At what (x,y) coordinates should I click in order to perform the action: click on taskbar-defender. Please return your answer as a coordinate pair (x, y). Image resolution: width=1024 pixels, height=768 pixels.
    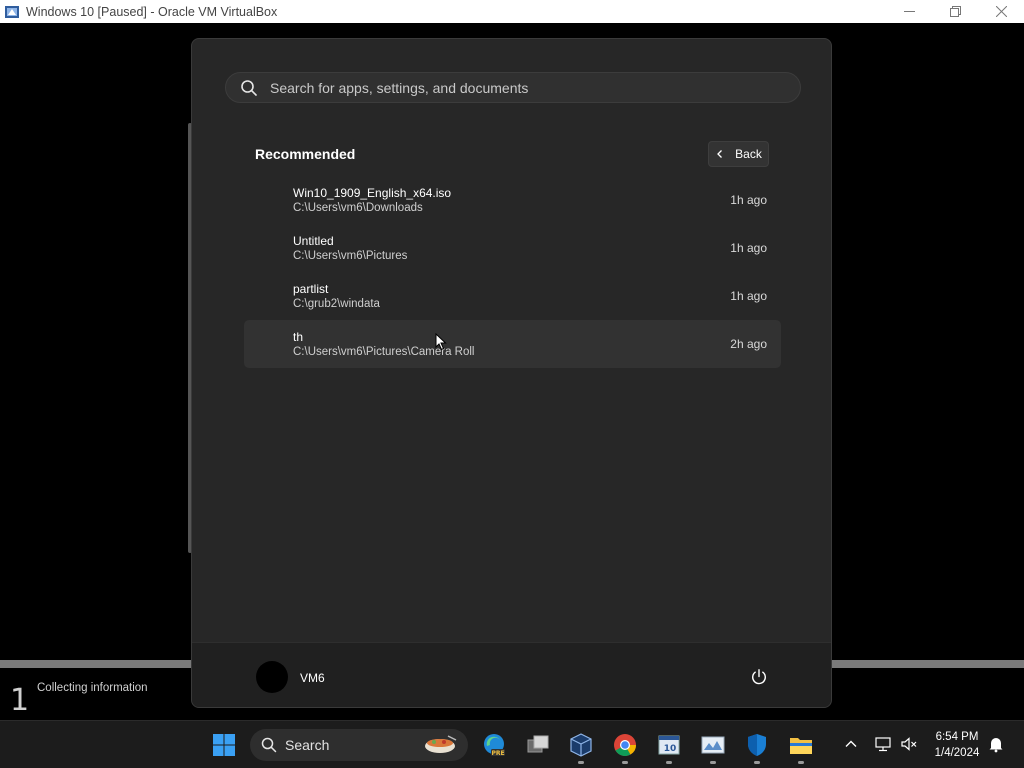
    Looking at the image, I should click on (757, 746).